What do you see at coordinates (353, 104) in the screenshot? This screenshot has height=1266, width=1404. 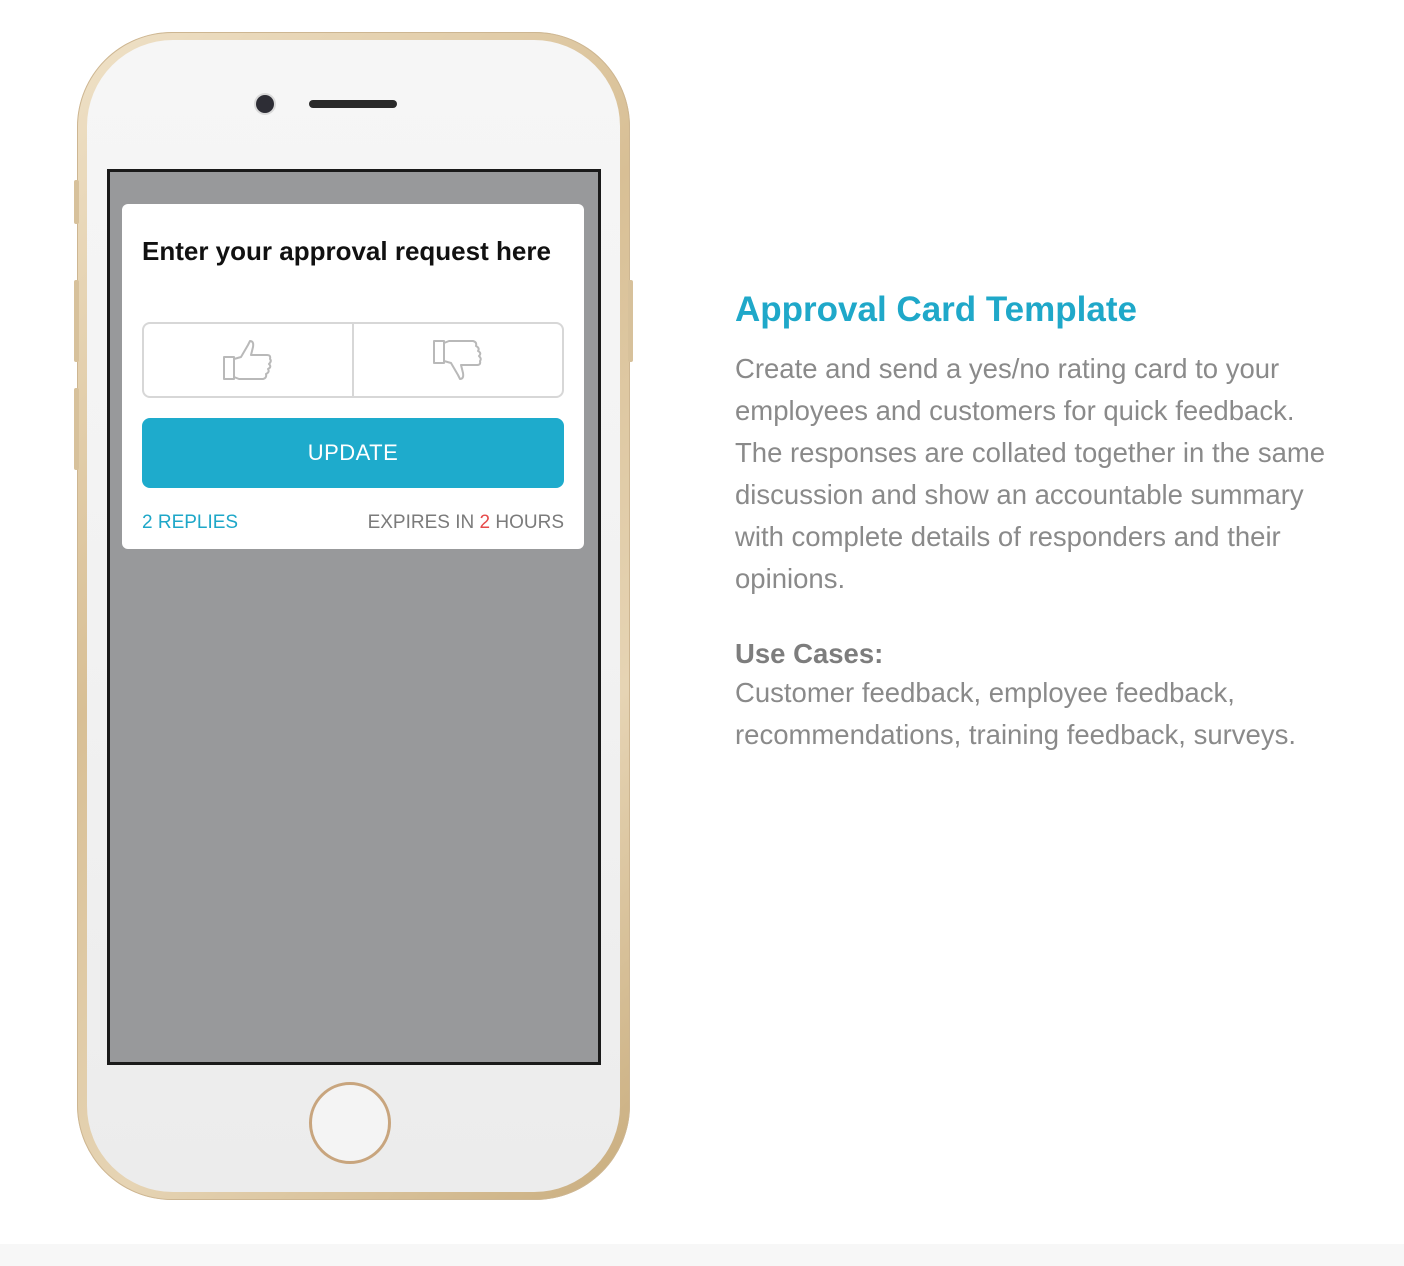 I see `earpiece-speaker` at bounding box center [353, 104].